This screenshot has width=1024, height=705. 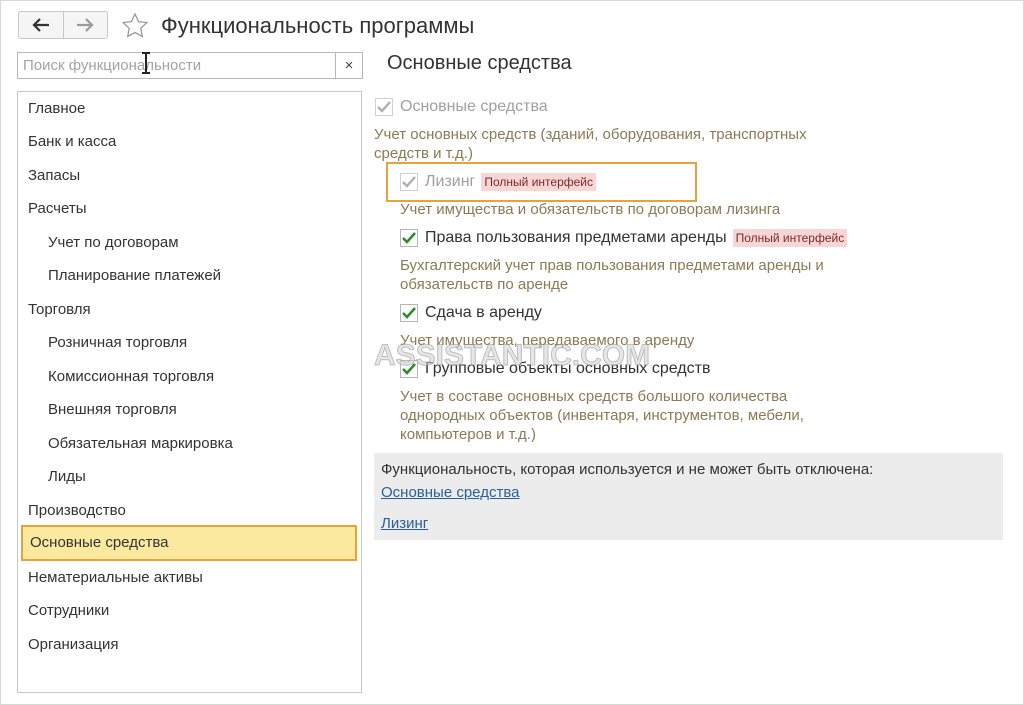 What do you see at coordinates (140, 443) in the screenshot?
I see `sidebar-item-label: Обязательная маркировка` at bounding box center [140, 443].